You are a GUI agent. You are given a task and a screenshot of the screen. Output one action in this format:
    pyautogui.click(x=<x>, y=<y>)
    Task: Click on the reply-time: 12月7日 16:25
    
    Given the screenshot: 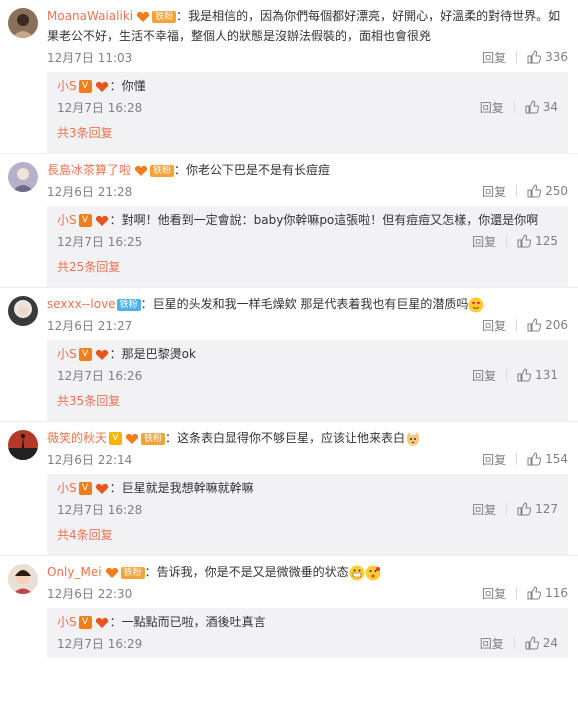 What is the action you would take?
    pyautogui.click(x=100, y=241)
    